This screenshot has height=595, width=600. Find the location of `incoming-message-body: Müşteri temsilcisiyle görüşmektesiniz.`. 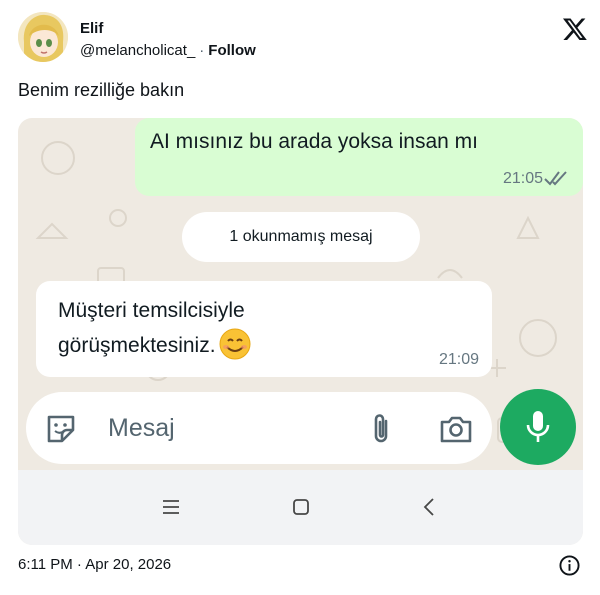

incoming-message-body: Müşteri temsilcisiyle görüşmektesiniz. is located at coordinates (223, 328).